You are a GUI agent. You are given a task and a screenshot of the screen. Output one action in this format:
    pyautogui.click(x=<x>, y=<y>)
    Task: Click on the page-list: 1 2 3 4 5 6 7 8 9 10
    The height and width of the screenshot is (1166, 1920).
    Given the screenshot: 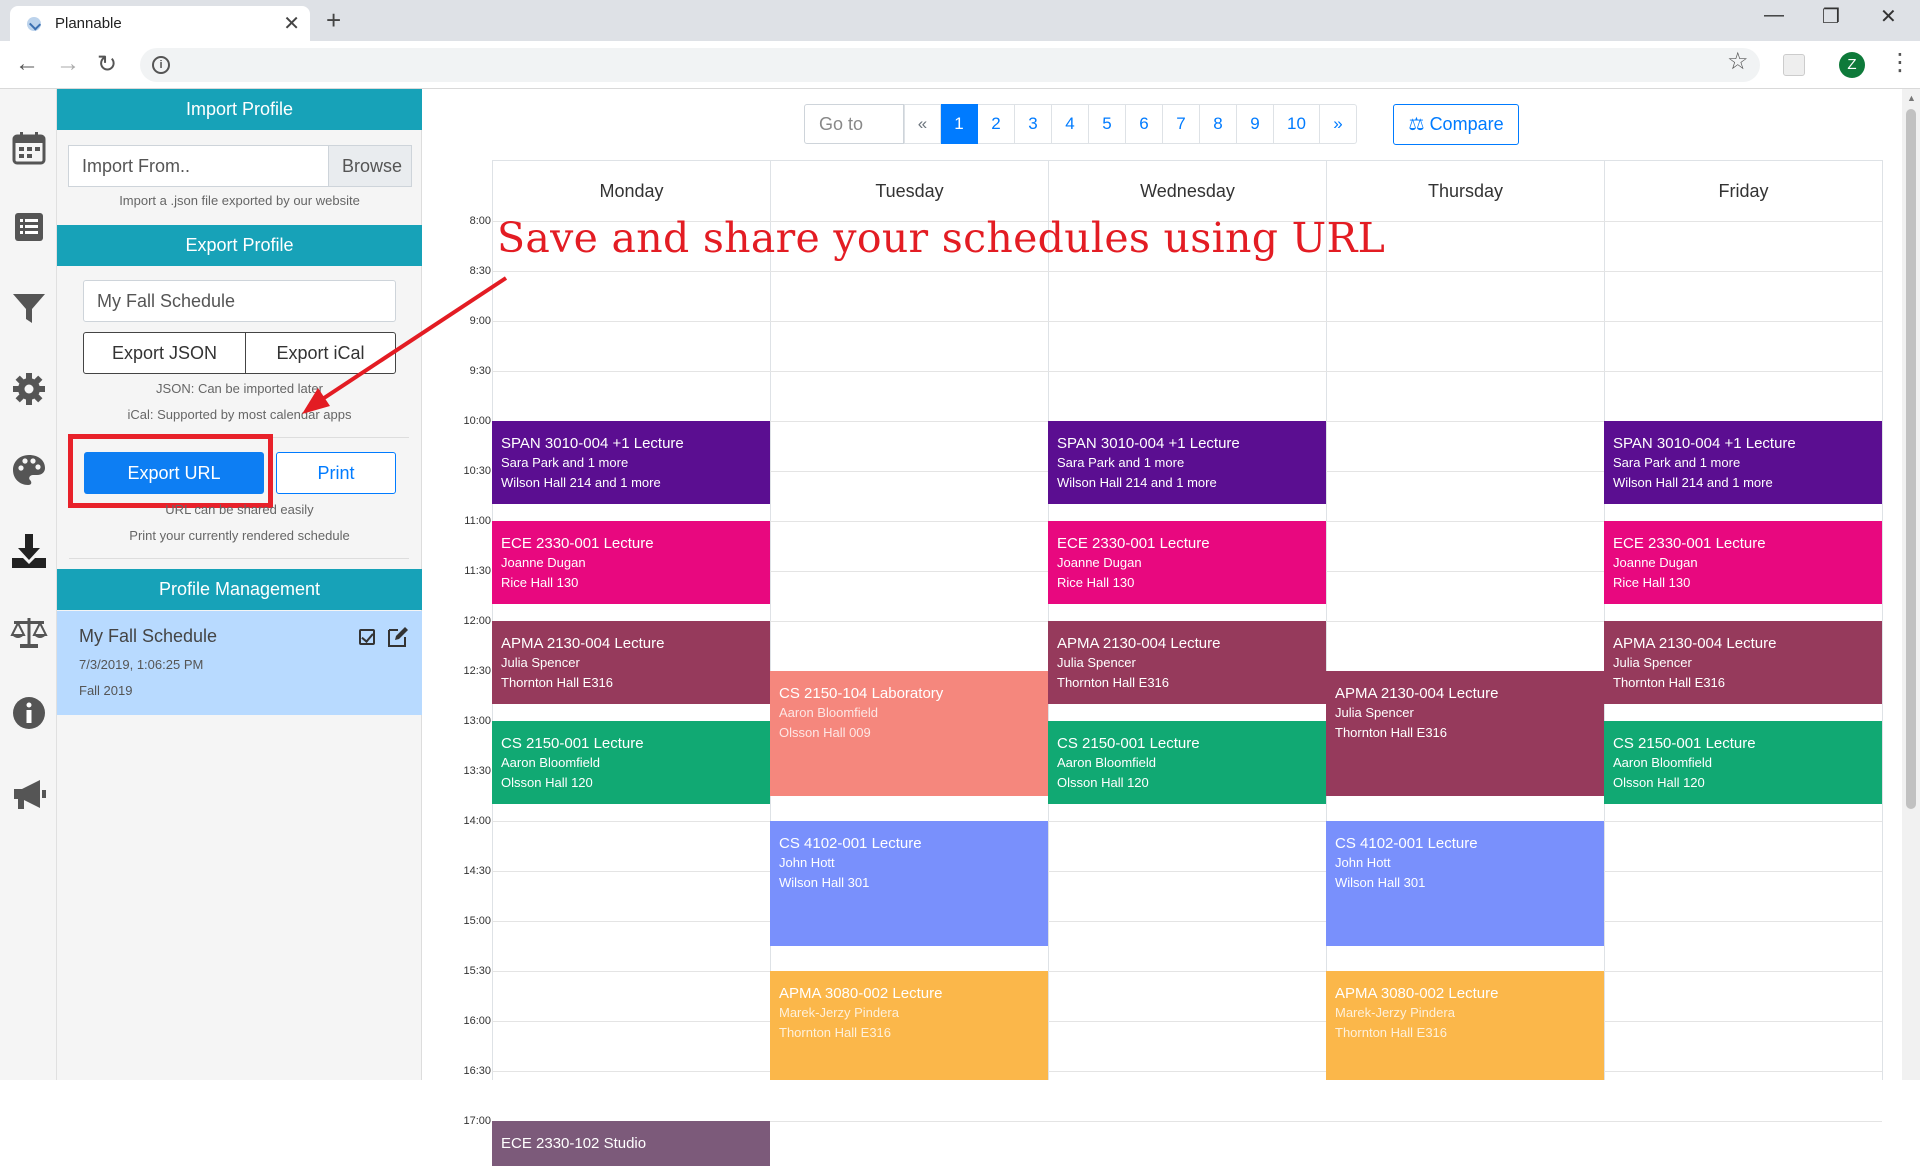 What is the action you would take?
    pyautogui.click(x=1130, y=124)
    